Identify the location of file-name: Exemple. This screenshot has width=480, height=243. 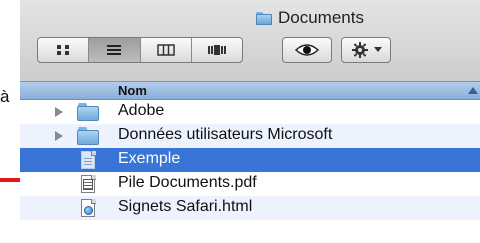
(149, 158).